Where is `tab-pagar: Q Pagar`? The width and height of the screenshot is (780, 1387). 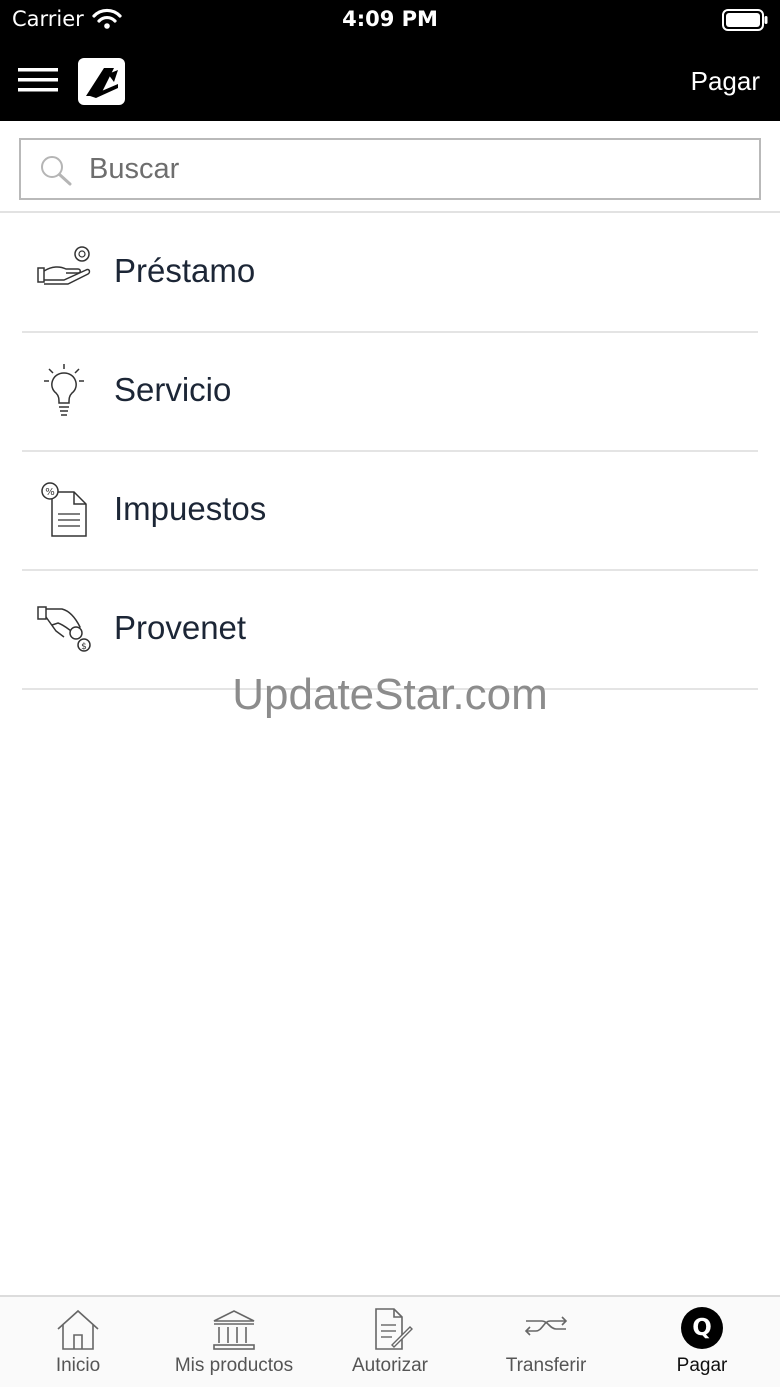
tab-pagar: Q Pagar is located at coordinates (702, 1342).